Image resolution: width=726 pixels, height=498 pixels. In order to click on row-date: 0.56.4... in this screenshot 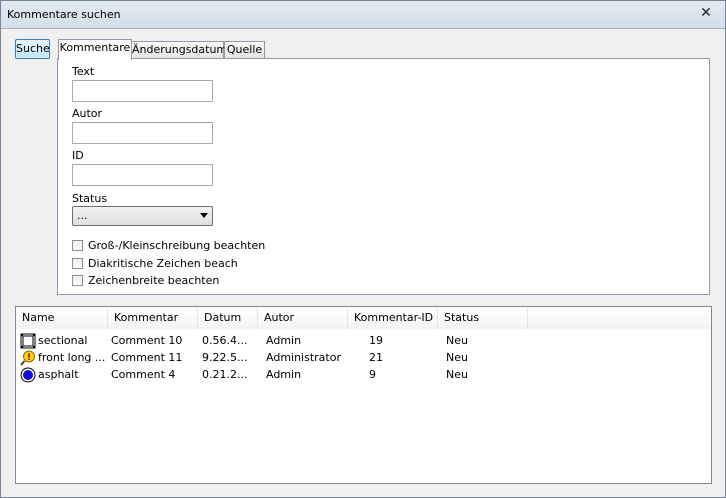, I will do `click(225, 340)`.